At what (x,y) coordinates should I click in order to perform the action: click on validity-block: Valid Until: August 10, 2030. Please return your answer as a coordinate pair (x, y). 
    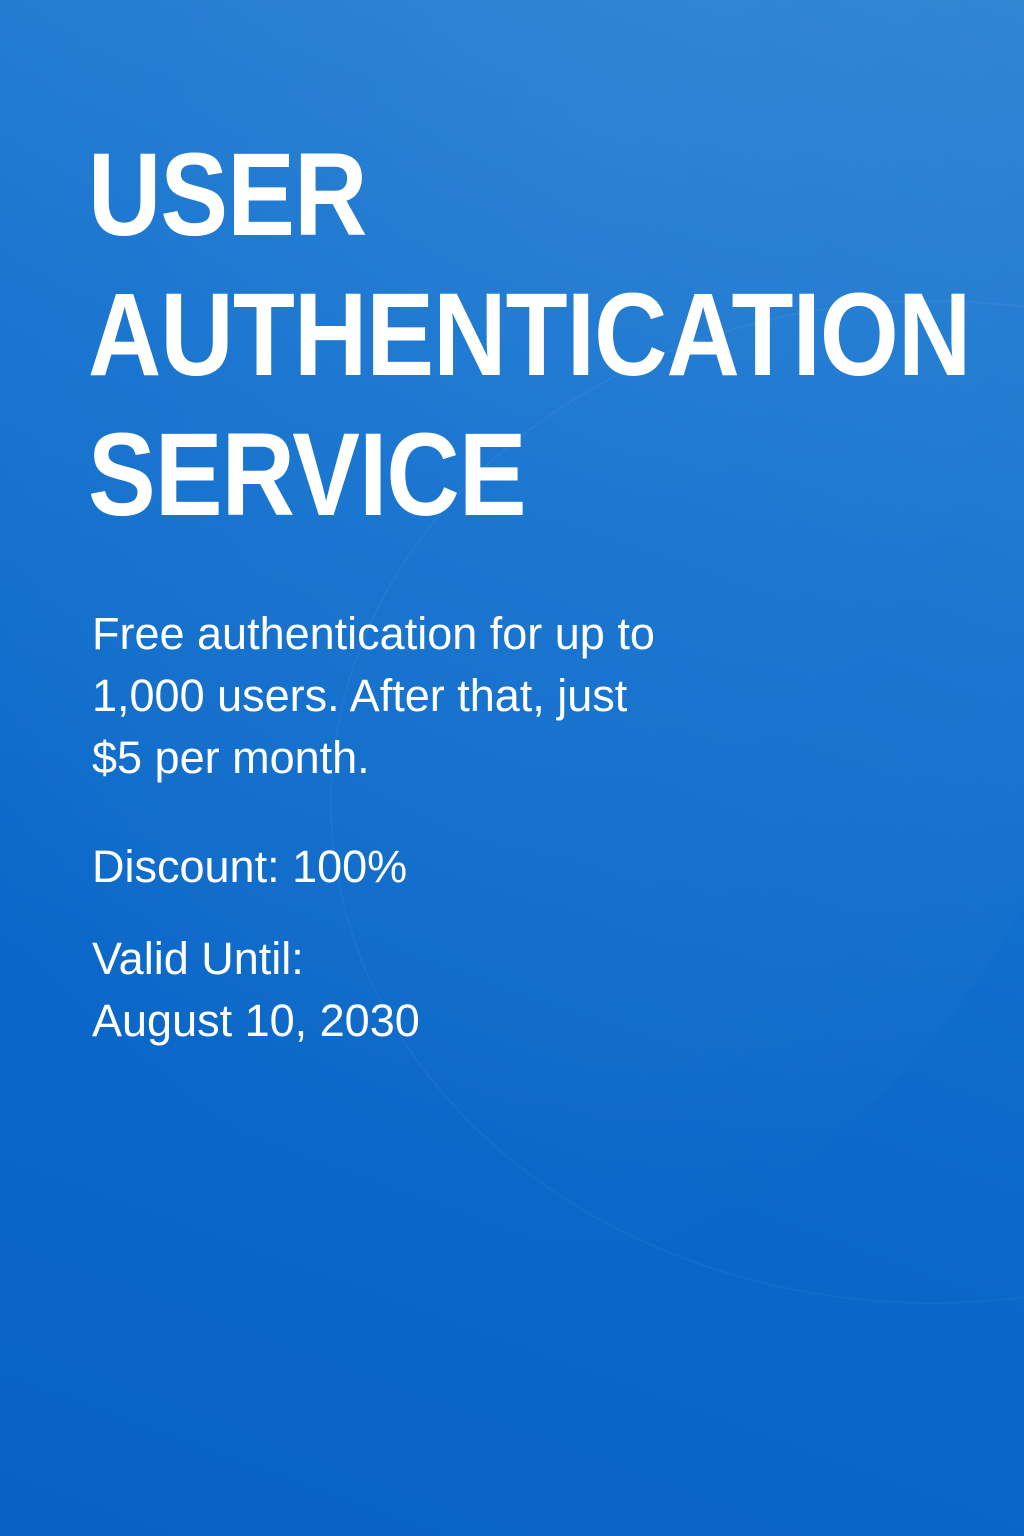
    Looking at the image, I should click on (256, 990).